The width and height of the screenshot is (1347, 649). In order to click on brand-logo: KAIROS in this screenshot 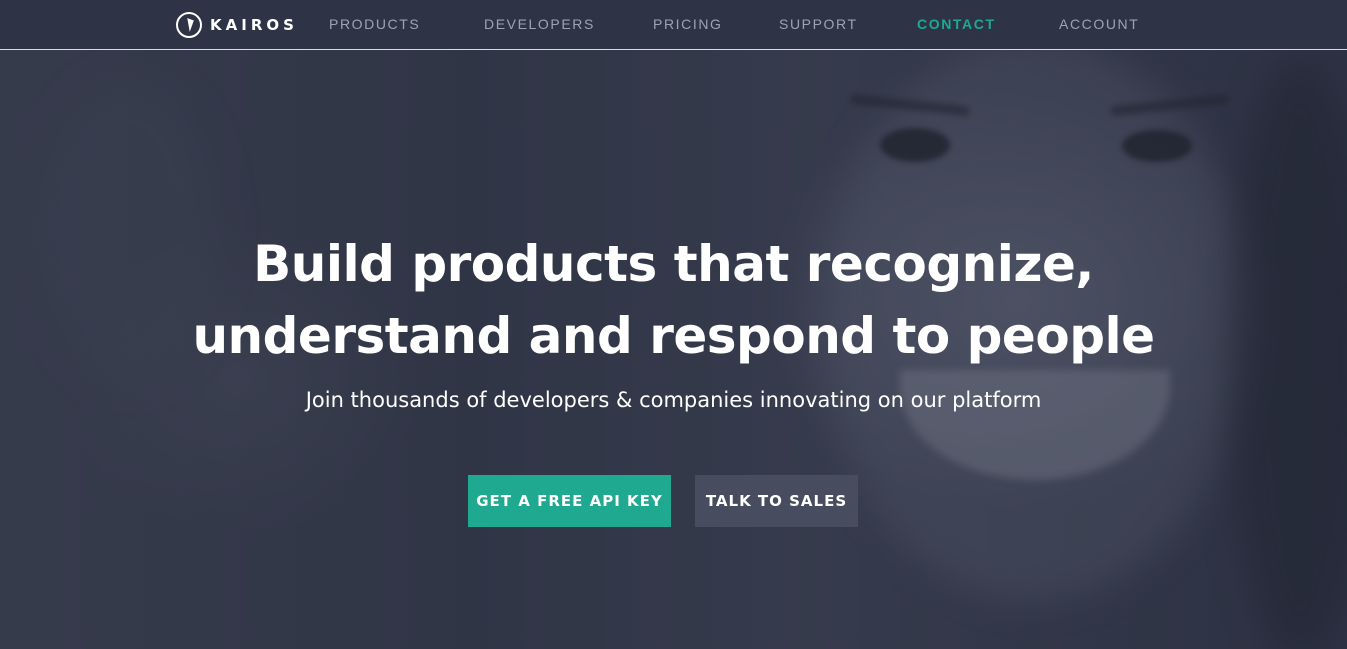, I will do `click(237, 25)`.